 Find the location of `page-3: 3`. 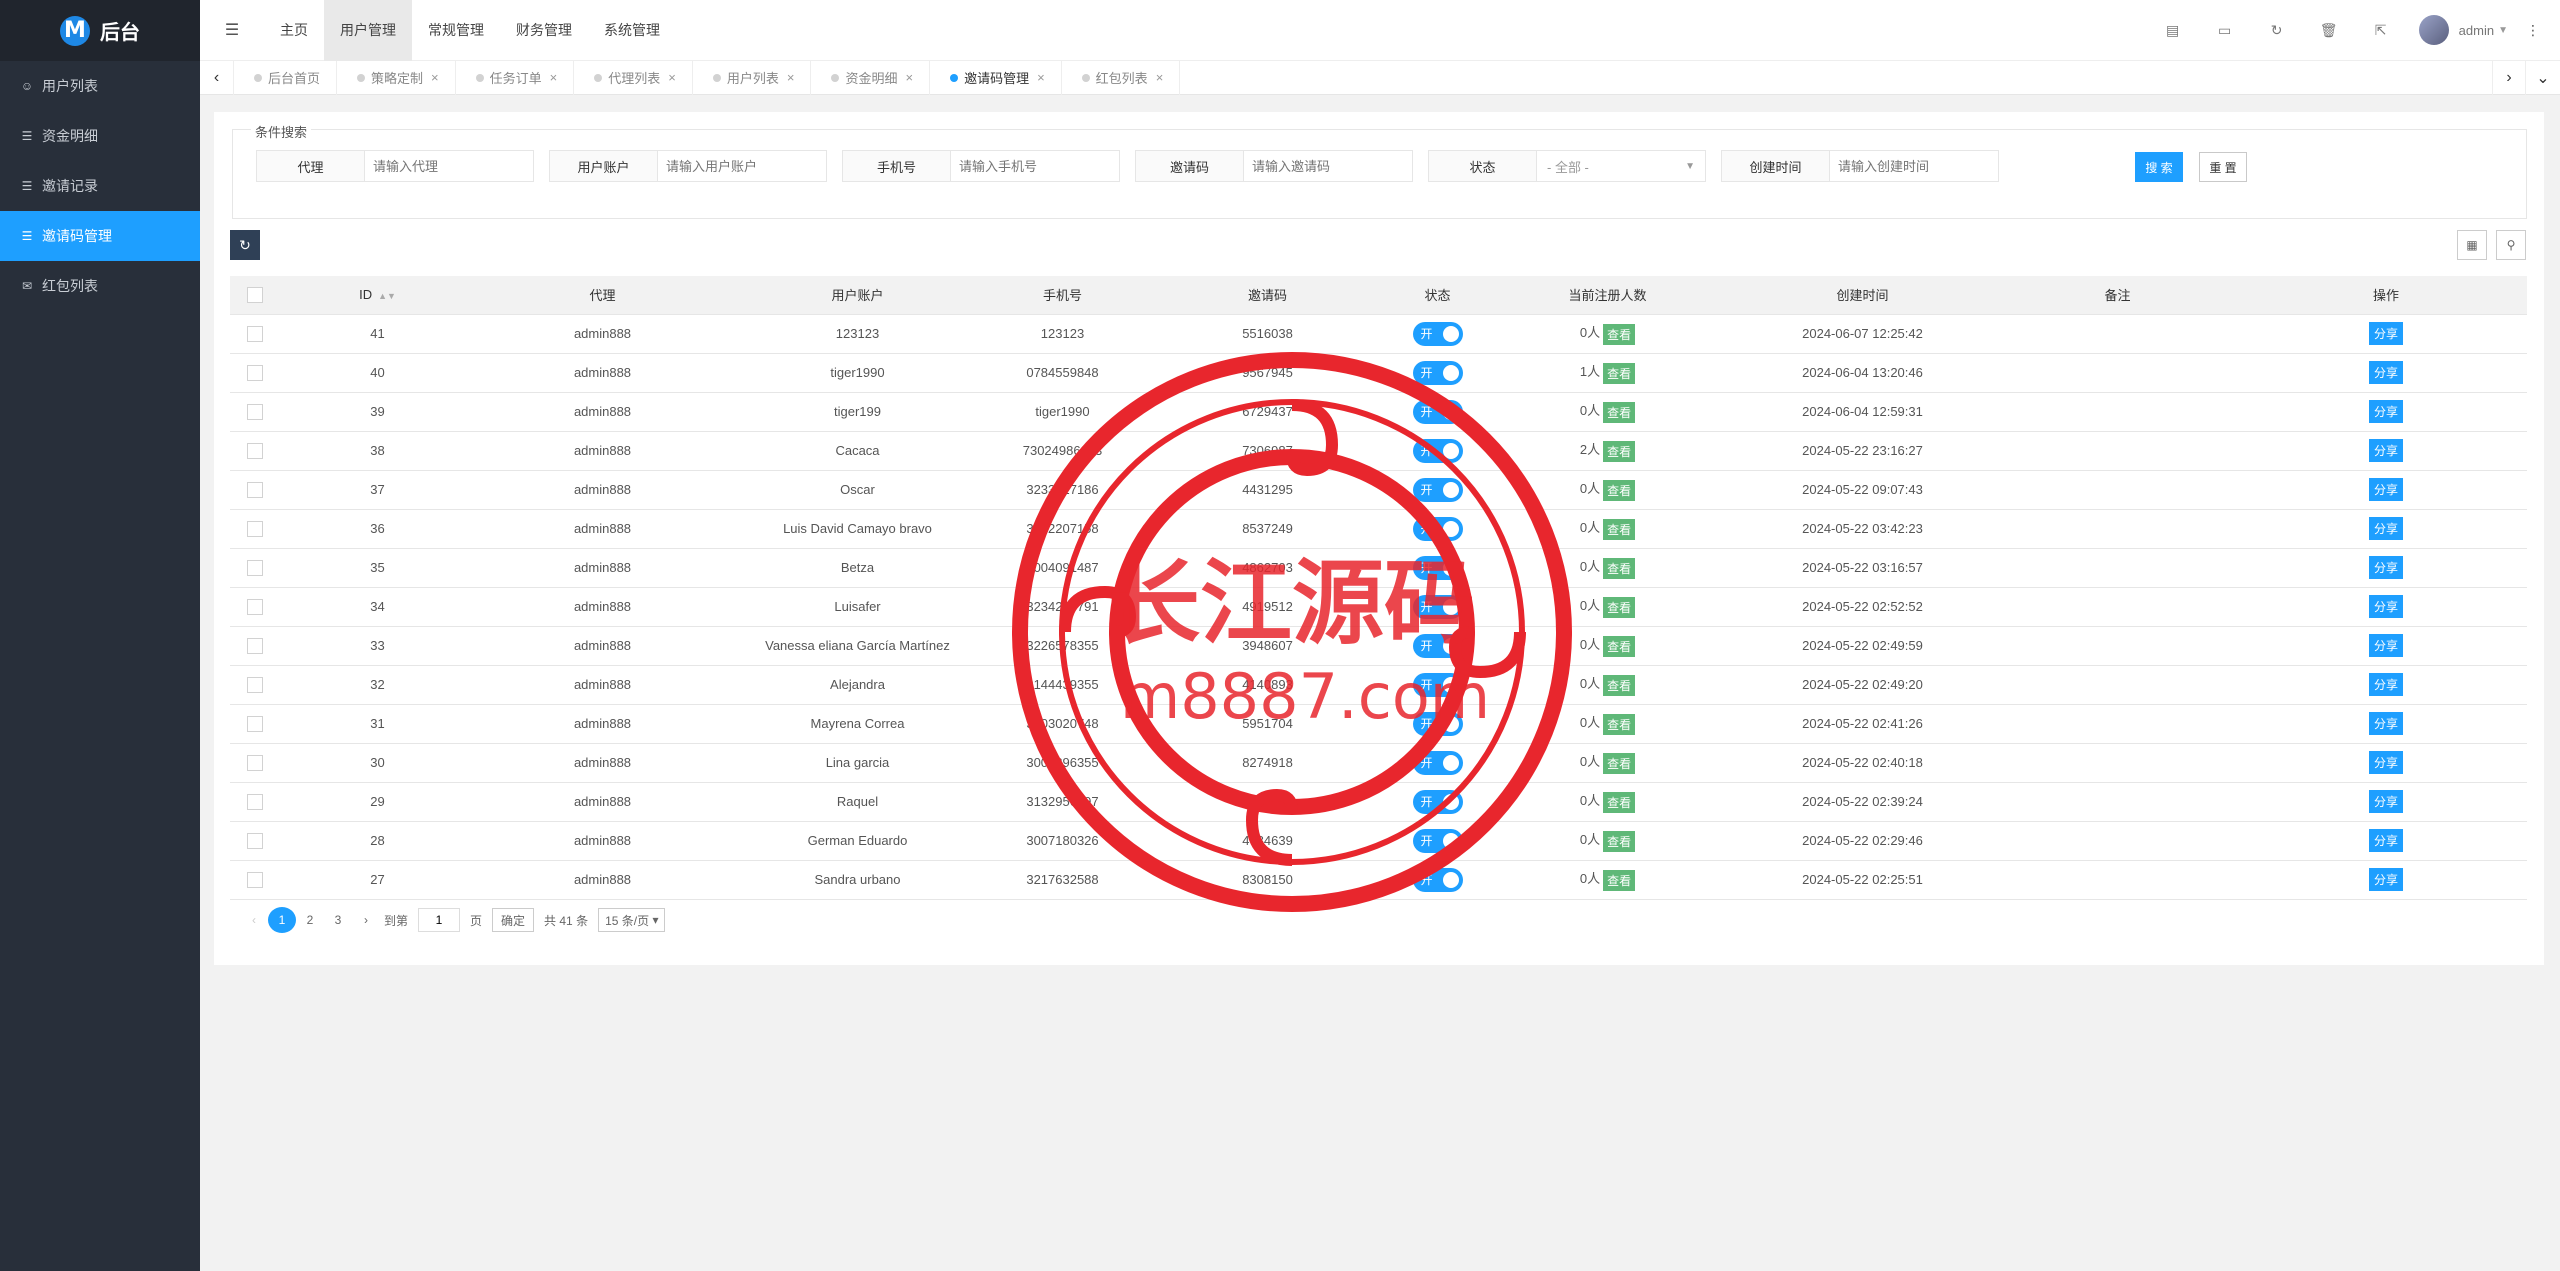

page-3: 3 is located at coordinates (338, 920).